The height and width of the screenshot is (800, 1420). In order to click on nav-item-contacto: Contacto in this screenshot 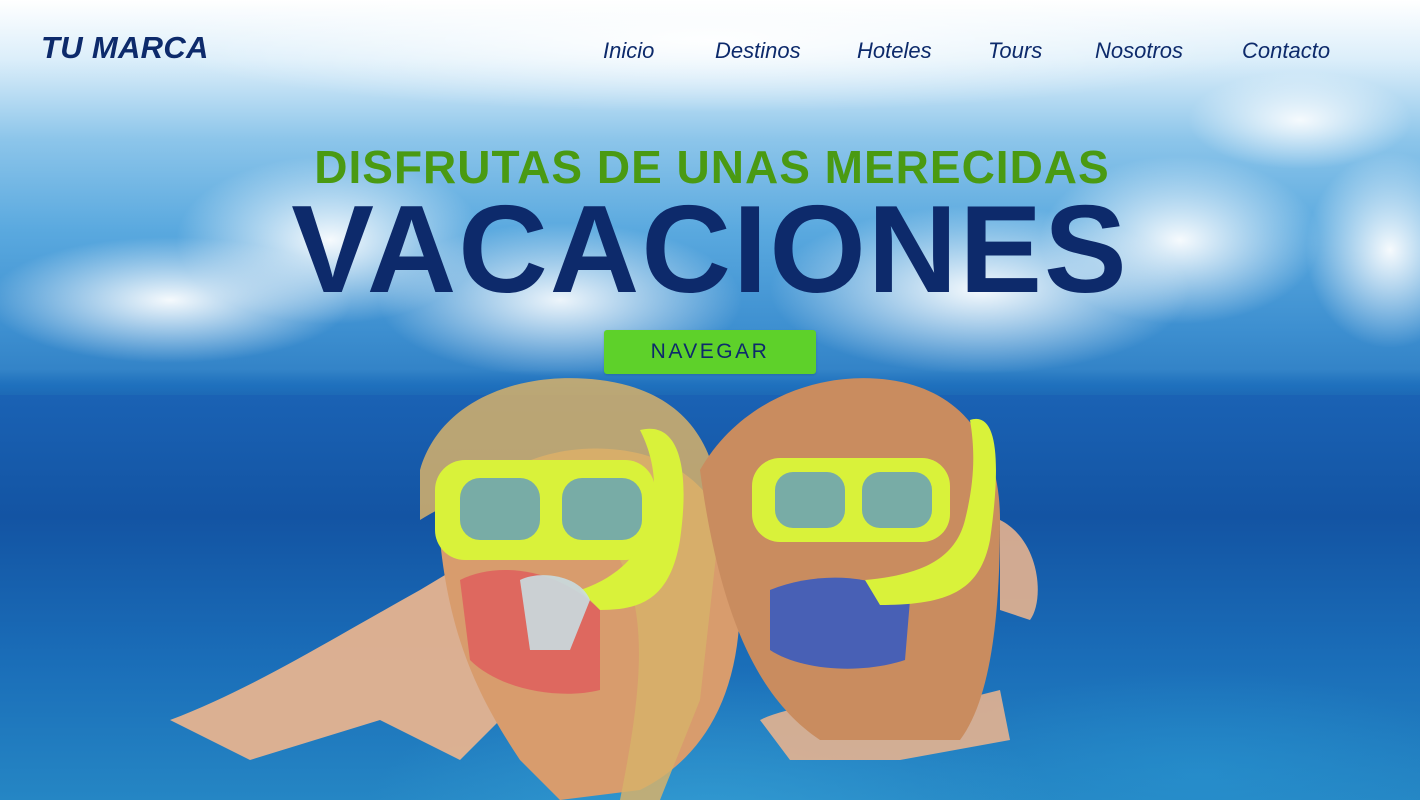, I will do `click(1286, 51)`.